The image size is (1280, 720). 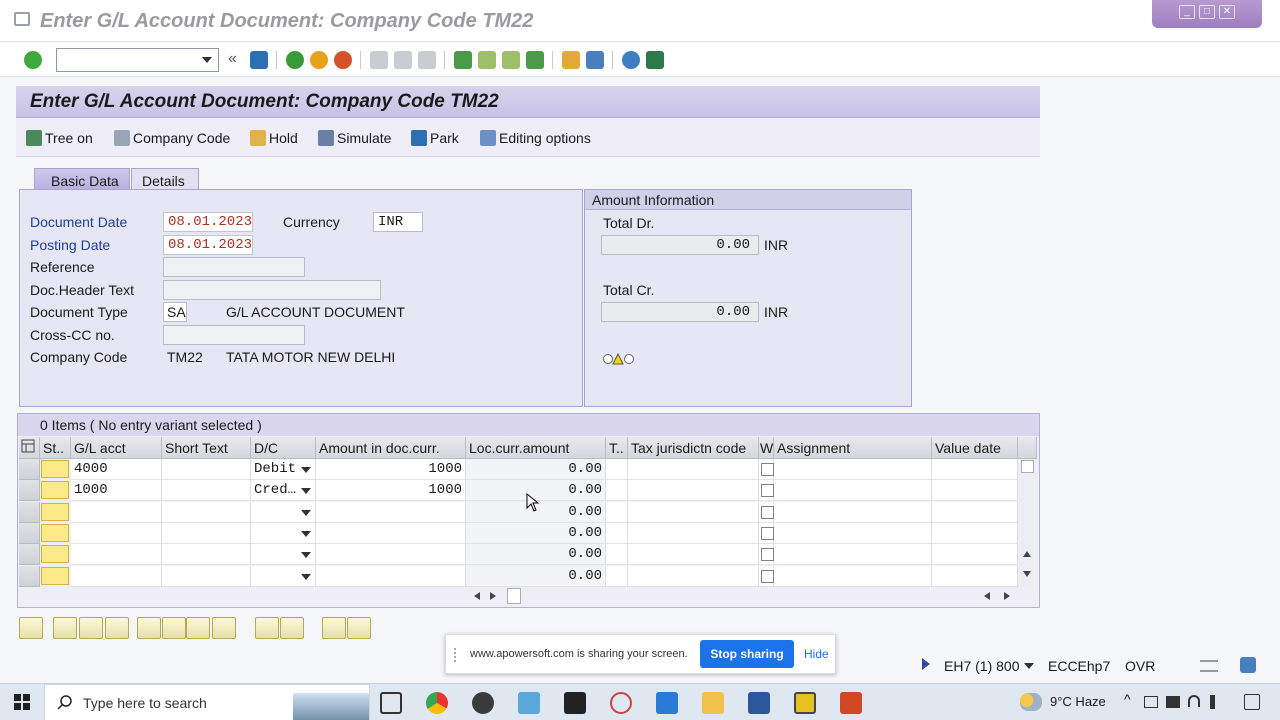 I want to click on sap-logon-icon, so click(x=805, y=703).